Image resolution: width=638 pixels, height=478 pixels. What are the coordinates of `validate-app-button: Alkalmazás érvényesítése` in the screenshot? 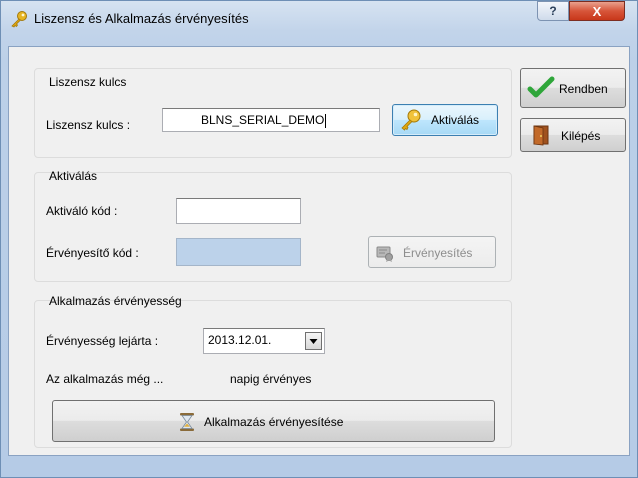 It's located at (273, 421).